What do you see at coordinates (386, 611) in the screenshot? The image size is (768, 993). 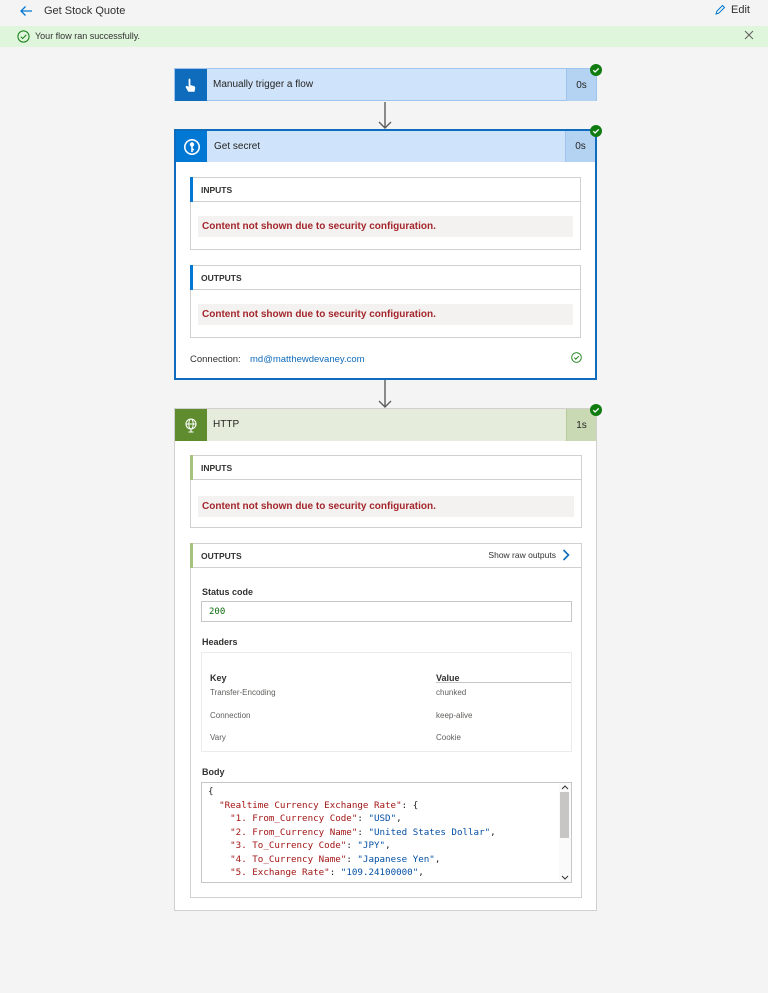 I see `status-code-value: 200` at bounding box center [386, 611].